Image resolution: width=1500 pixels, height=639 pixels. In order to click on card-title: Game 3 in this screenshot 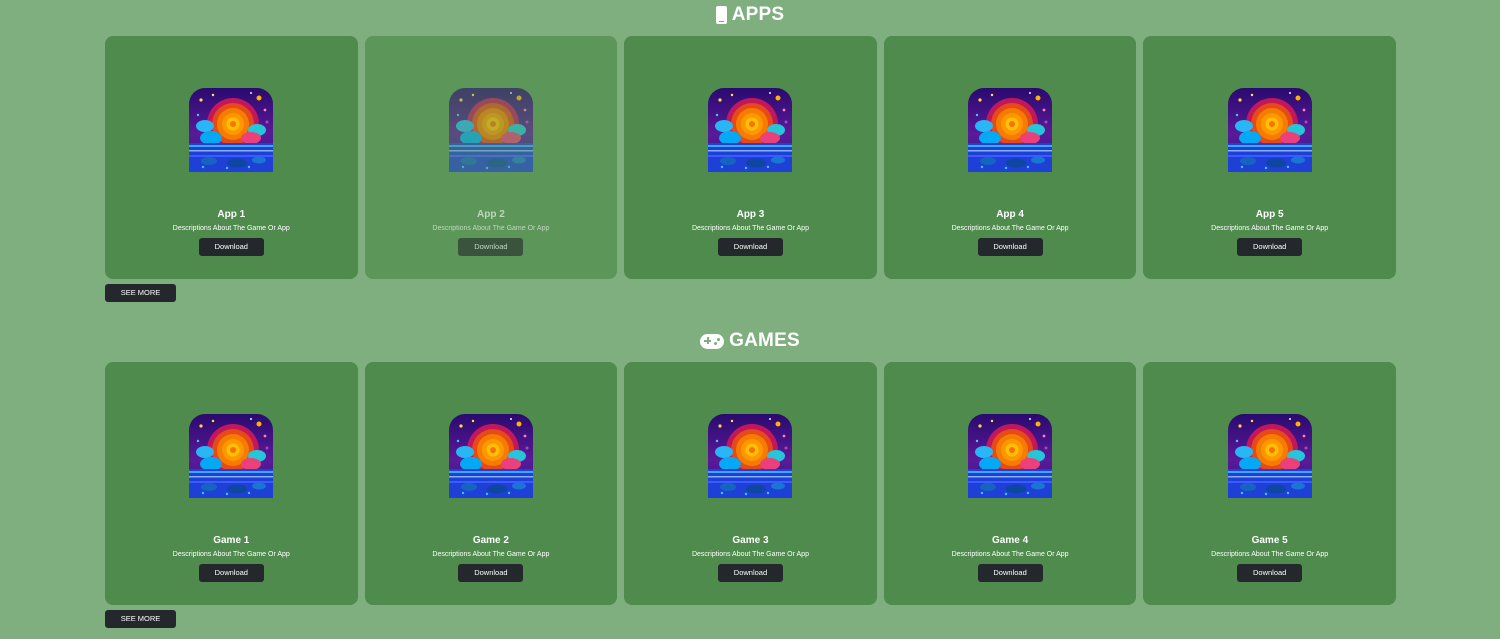, I will do `click(750, 540)`.